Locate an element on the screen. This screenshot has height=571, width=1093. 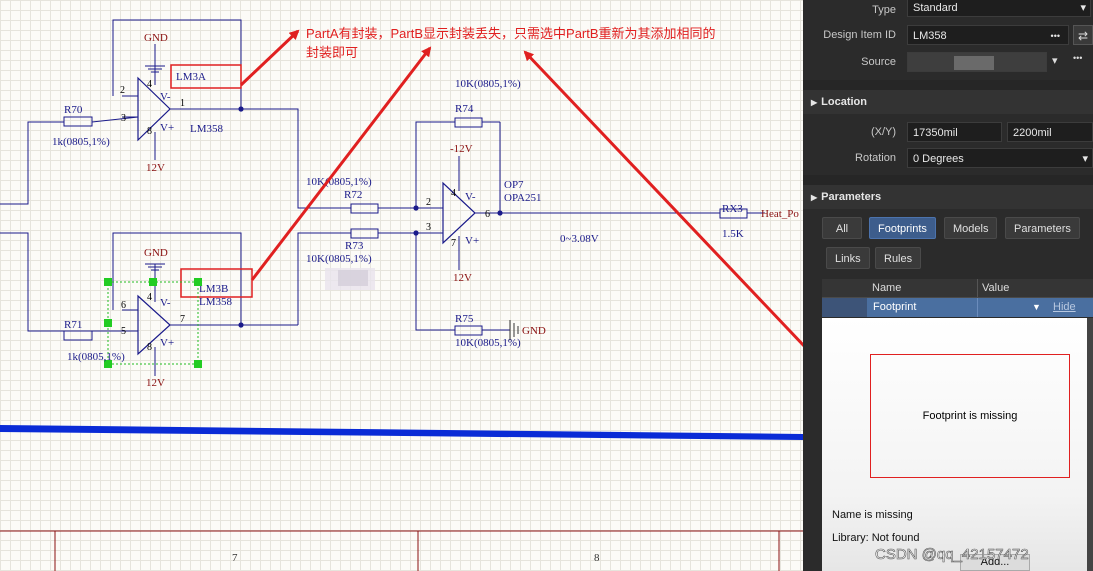
op7-pin-noninv: 3 is located at coordinates (428, 227).